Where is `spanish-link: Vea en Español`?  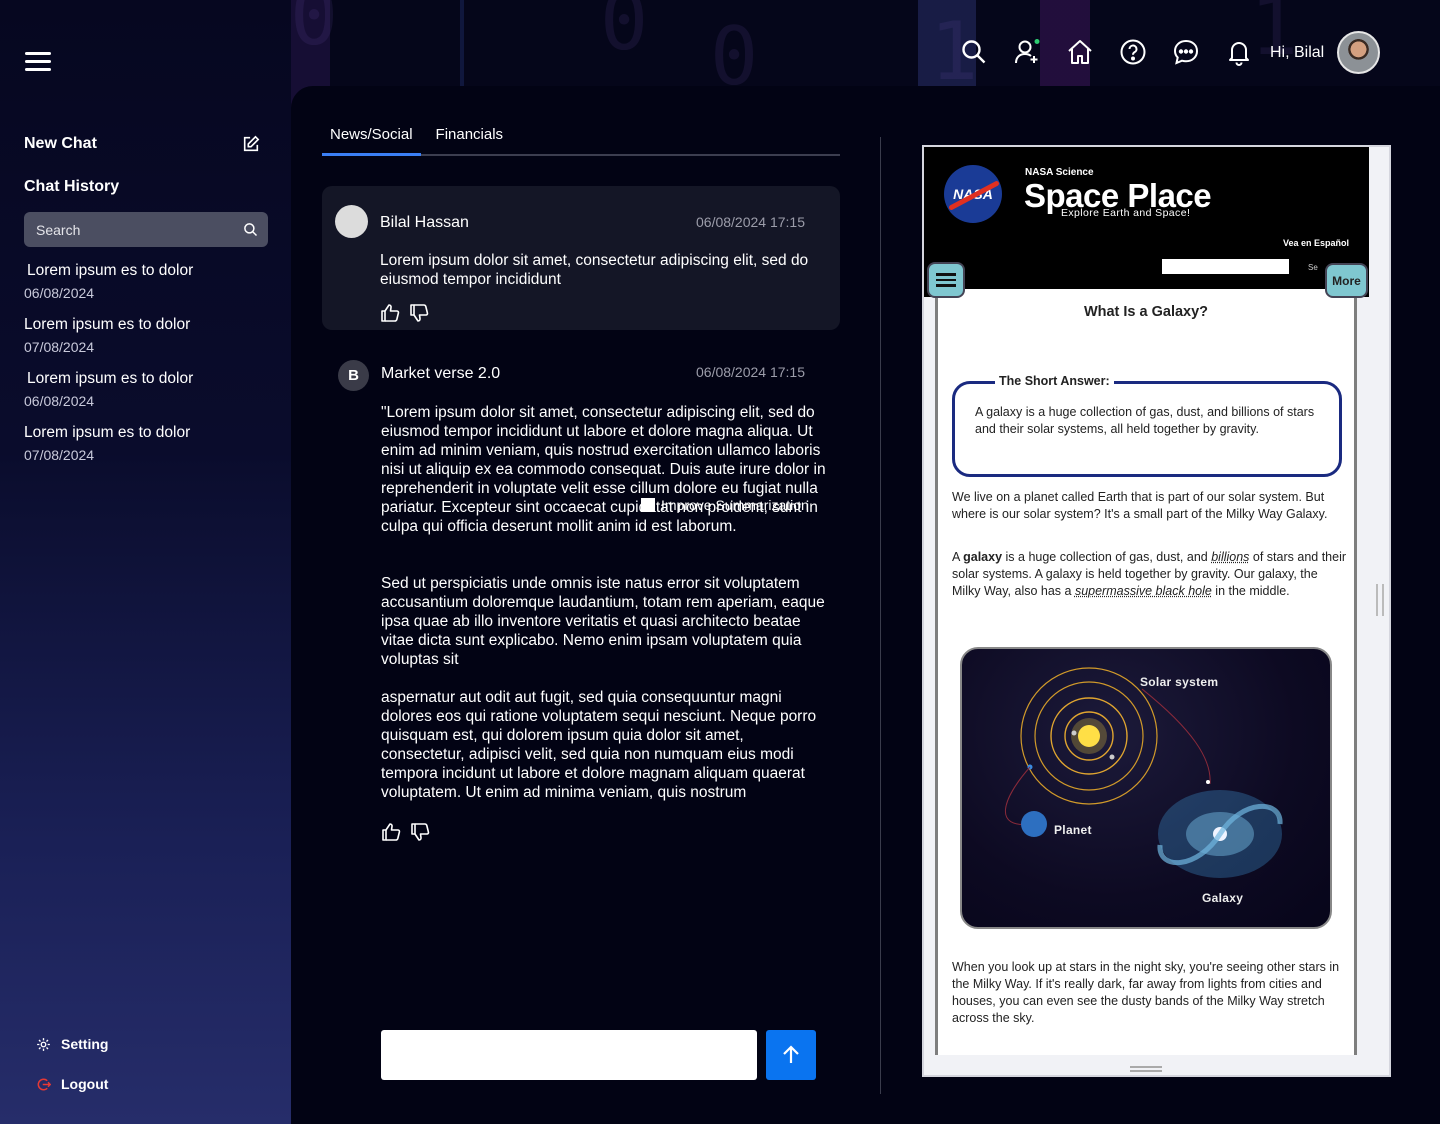
spanish-link: Vea en Español is located at coordinates (1316, 243).